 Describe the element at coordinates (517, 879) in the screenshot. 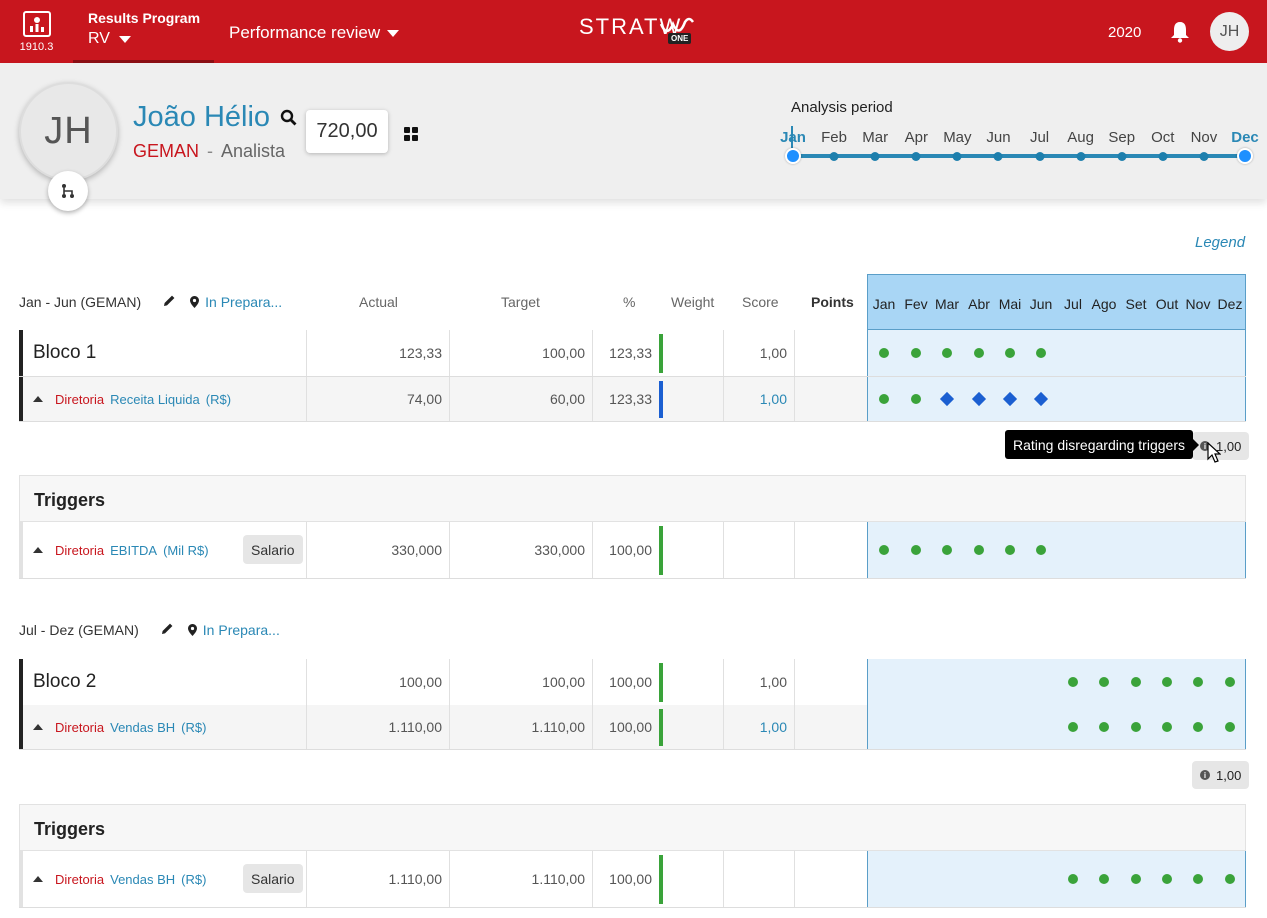

I see `target-cell: 1.110,00` at that location.